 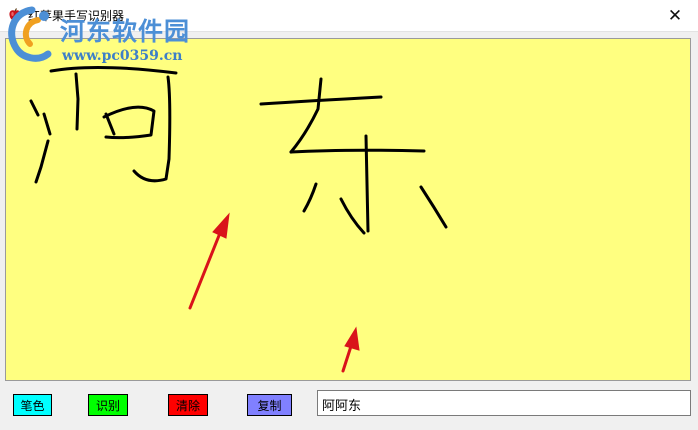 What do you see at coordinates (76, 16) in the screenshot?
I see `window-title: 红苹果手写识别器` at bounding box center [76, 16].